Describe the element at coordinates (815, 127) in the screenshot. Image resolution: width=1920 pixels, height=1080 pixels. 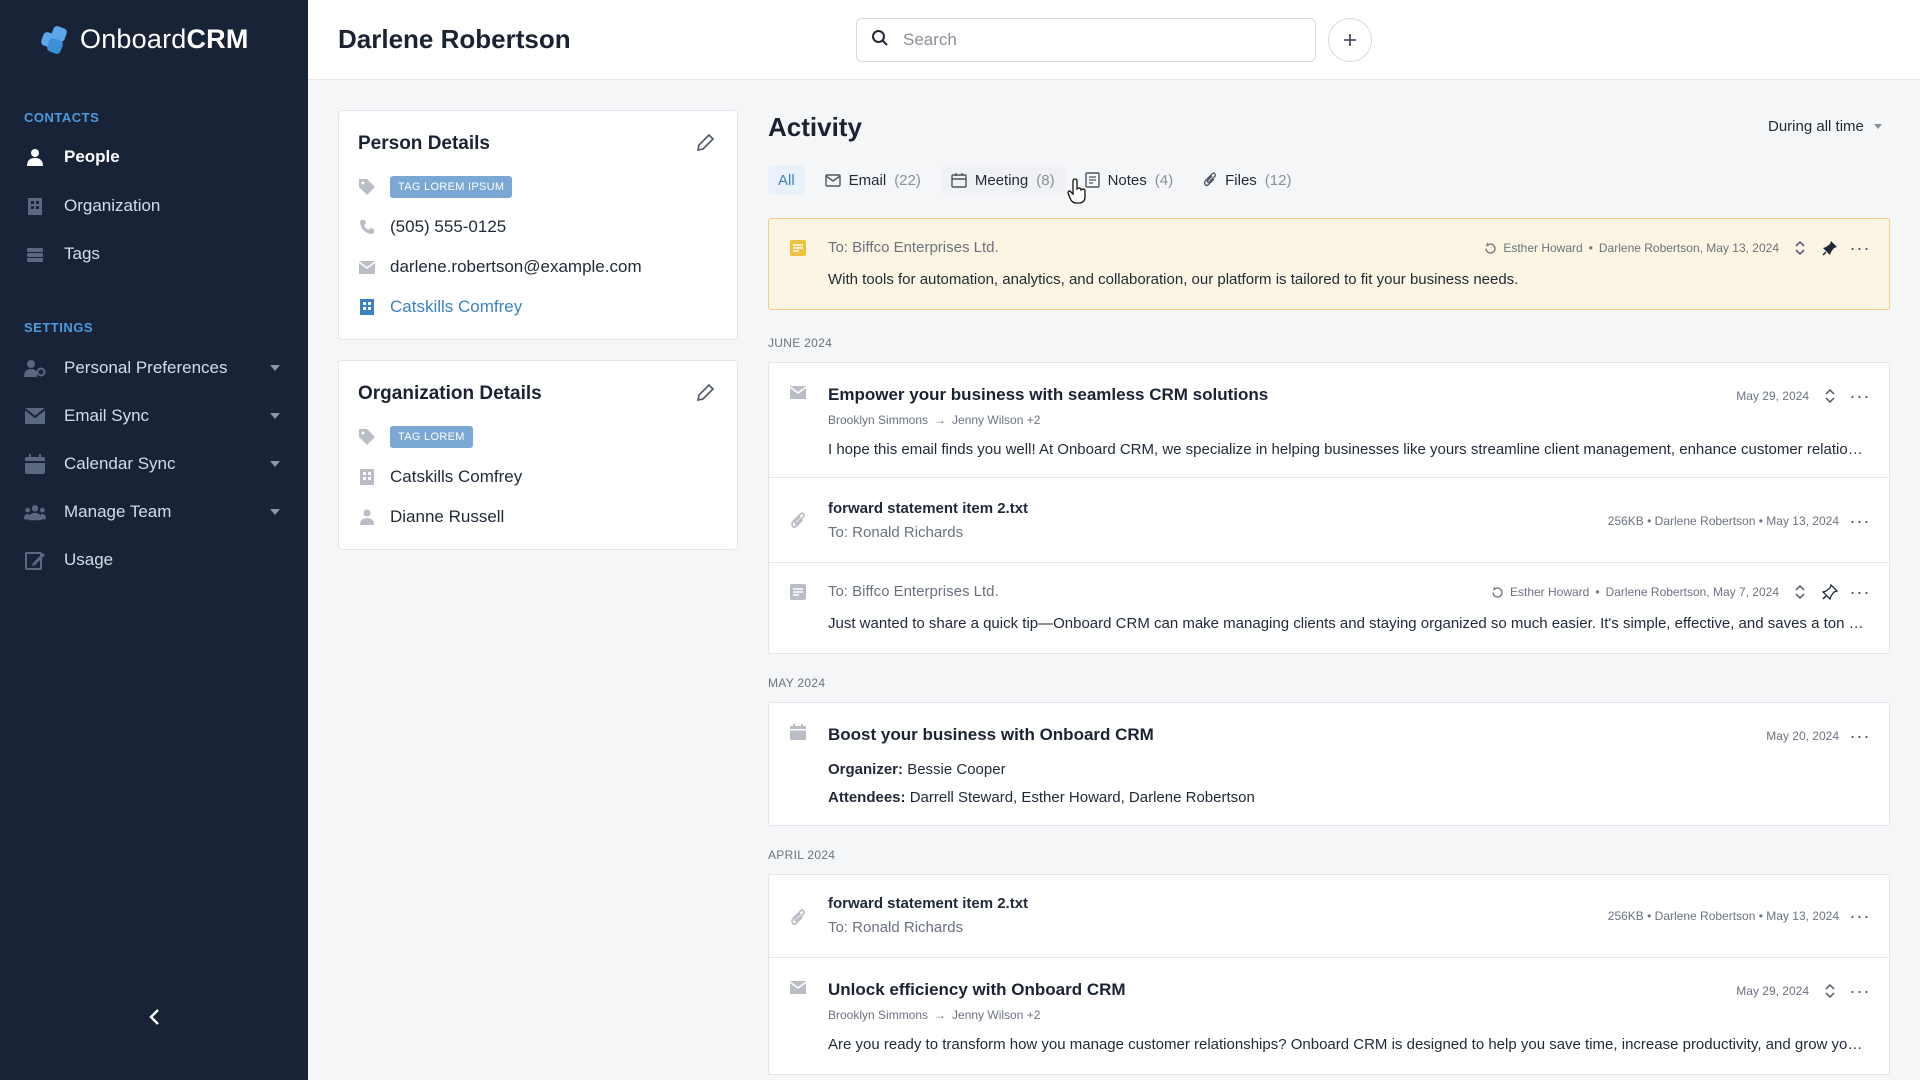
I see `activity-title: Activity` at that location.